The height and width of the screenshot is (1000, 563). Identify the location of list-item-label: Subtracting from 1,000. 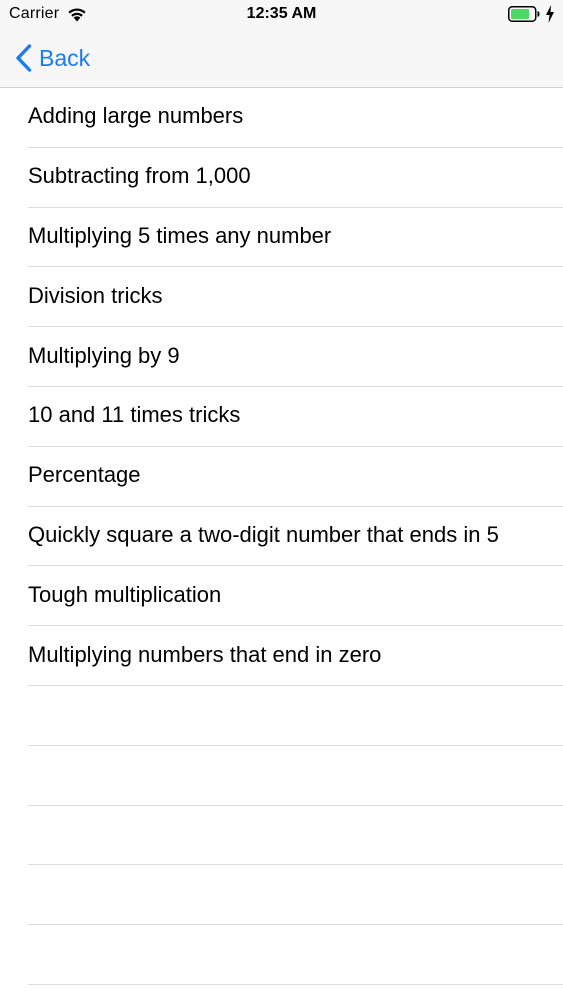
(139, 176).